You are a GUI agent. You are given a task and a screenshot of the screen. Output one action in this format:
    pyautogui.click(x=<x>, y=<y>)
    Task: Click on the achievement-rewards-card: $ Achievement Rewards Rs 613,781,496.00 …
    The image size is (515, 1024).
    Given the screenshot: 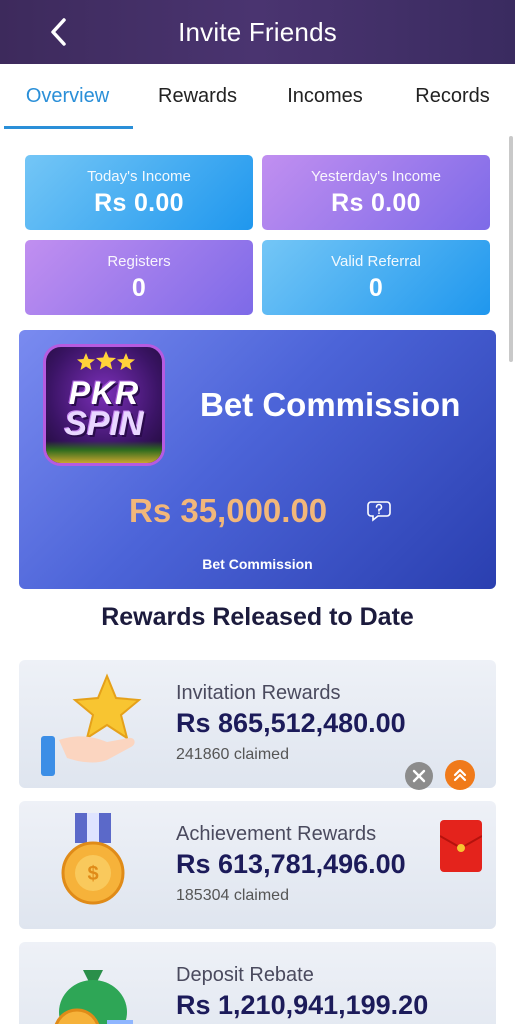 What is the action you would take?
    pyautogui.click(x=257, y=865)
    